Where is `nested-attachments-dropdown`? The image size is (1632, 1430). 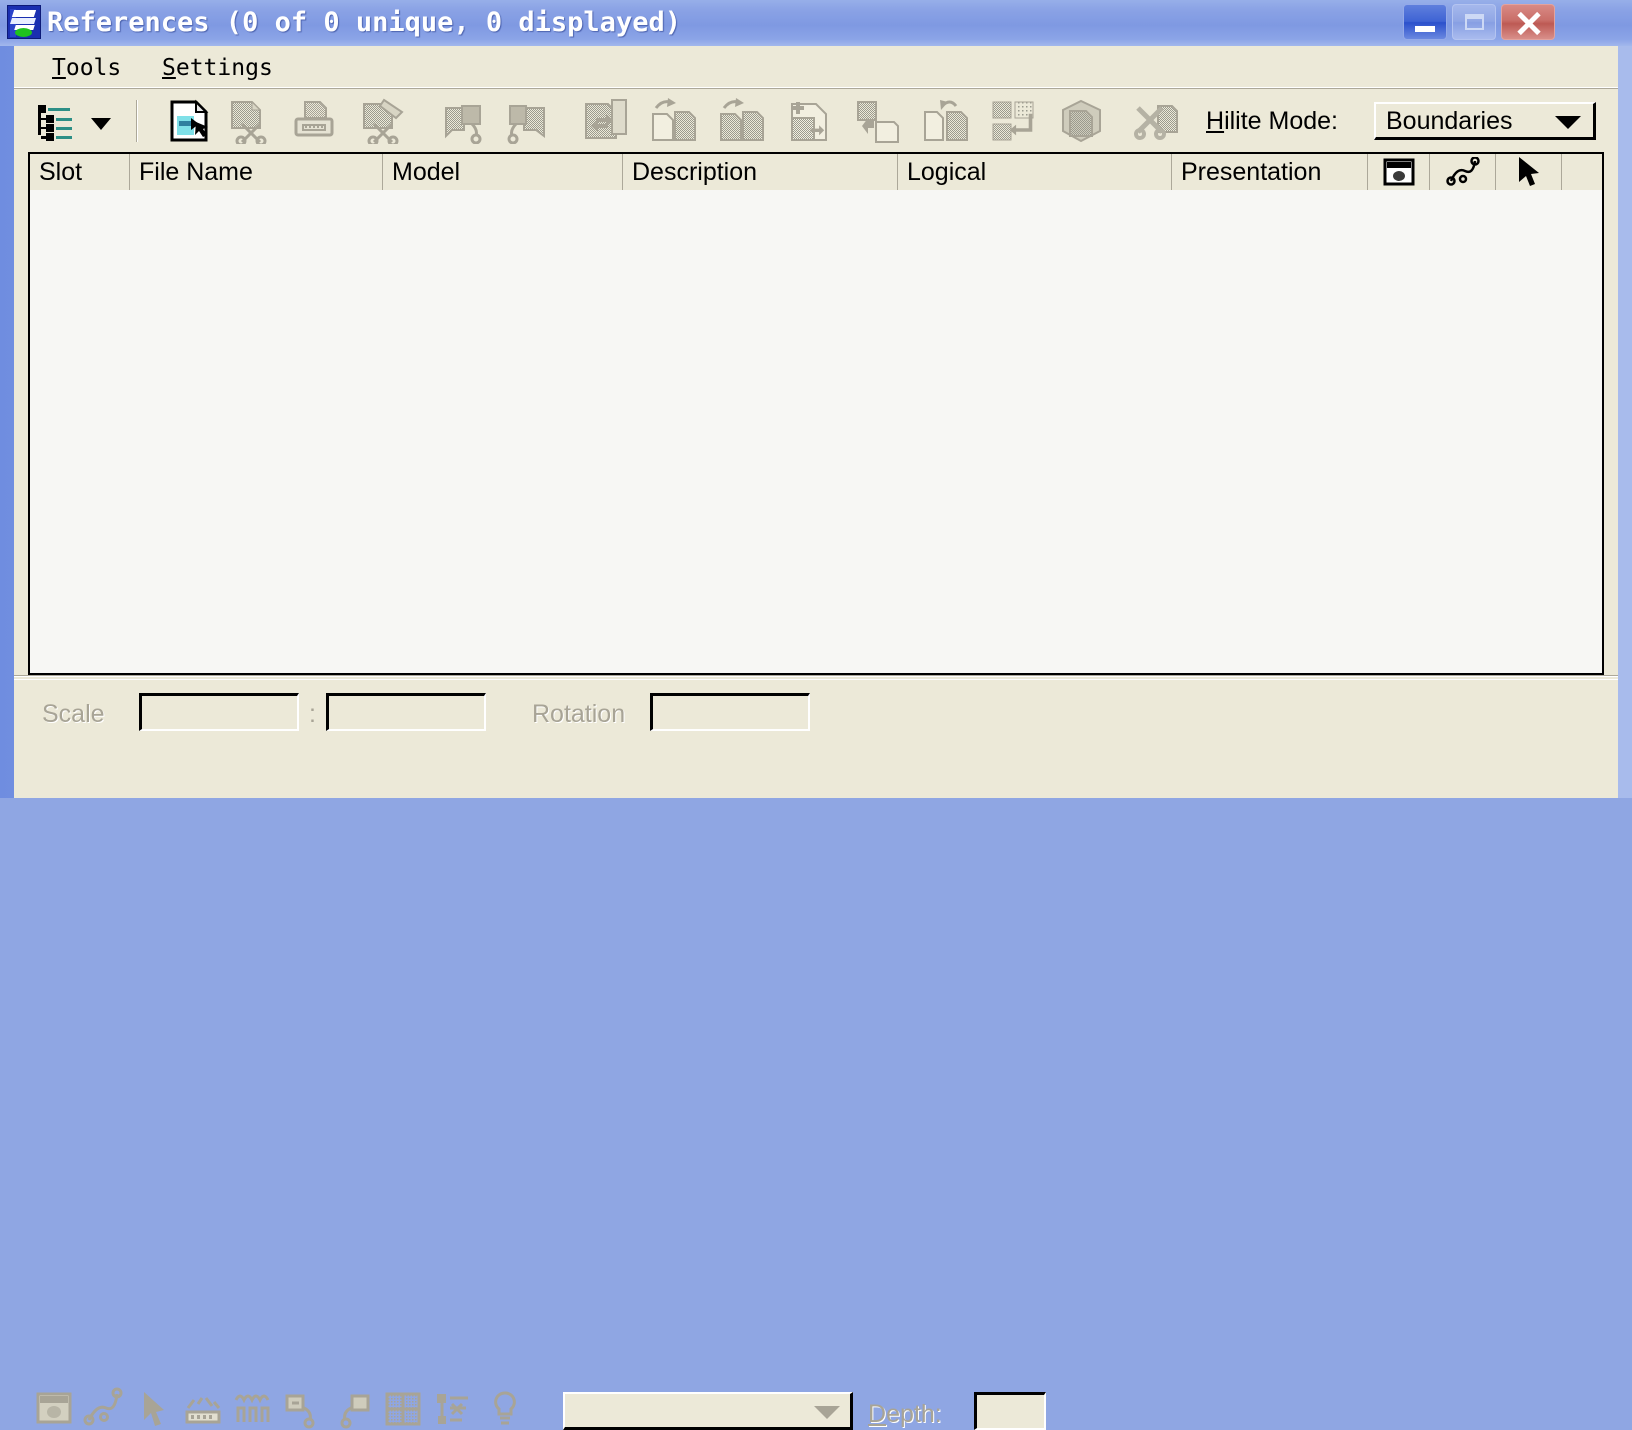 nested-attachments-dropdown is located at coordinates (708, 1411).